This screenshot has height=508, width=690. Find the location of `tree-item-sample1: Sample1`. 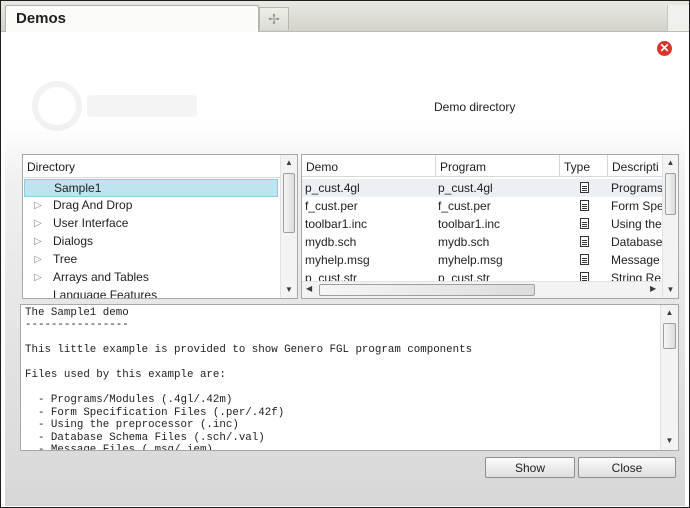

tree-item-sample1: Sample1 is located at coordinates (151, 188).